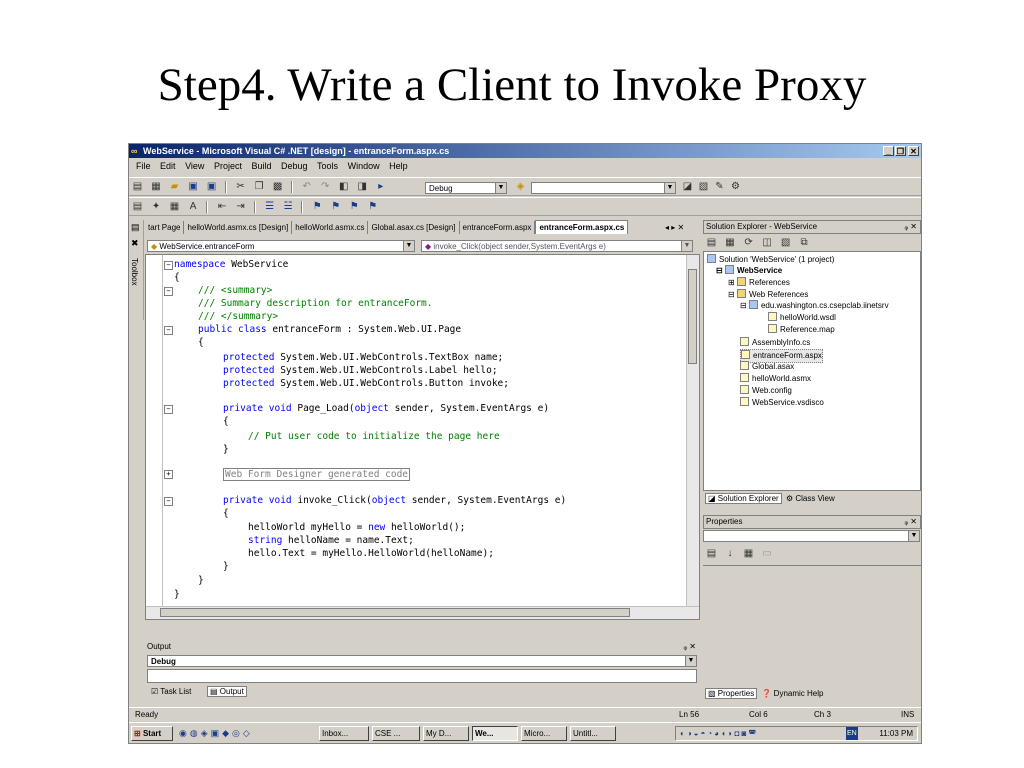 Image resolution: width=1024 pixels, height=768 pixels. Describe the element at coordinates (719, 733) in the screenshot. I see `tray-icons: ◐◑◒◓◔◕◖◗◘◙◚` at that location.